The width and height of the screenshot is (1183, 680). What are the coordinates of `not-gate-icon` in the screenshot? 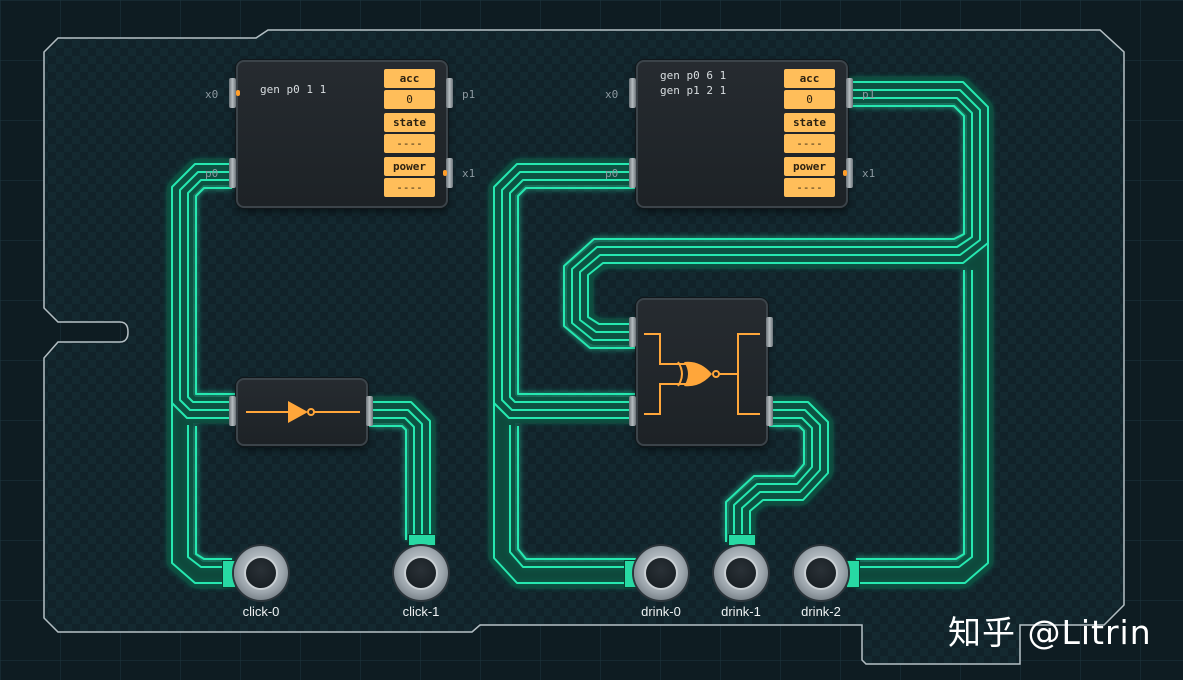 It's located at (303, 412).